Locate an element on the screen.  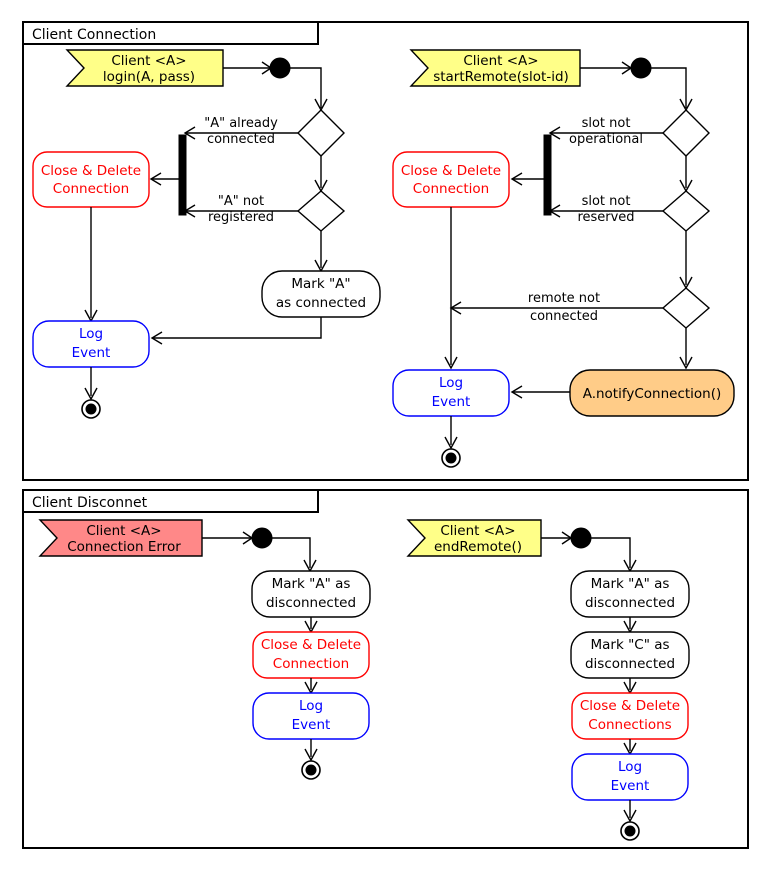
decision-a-already-connected is located at coordinates (321, 133).